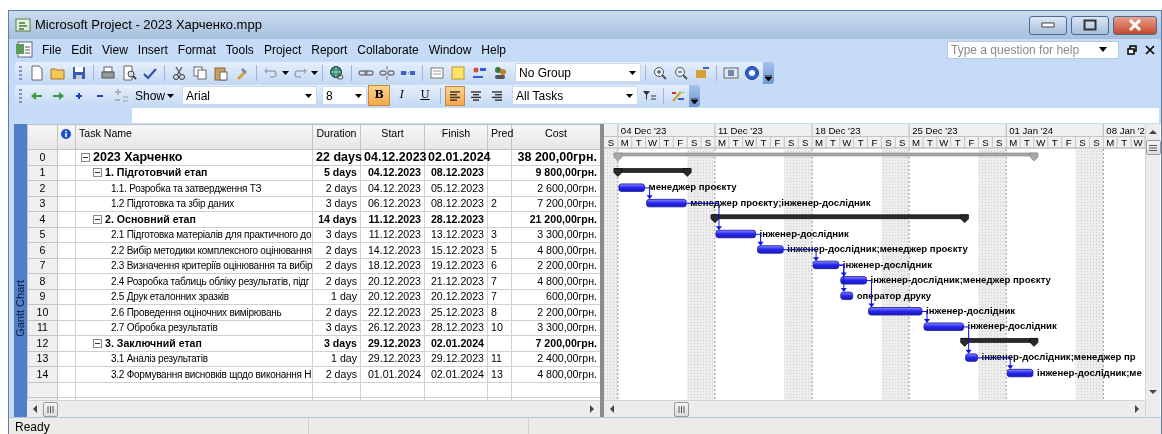 The image size is (1162, 434). What do you see at coordinates (152, 50) in the screenshot?
I see `menu-item: Insert` at bounding box center [152, 50].